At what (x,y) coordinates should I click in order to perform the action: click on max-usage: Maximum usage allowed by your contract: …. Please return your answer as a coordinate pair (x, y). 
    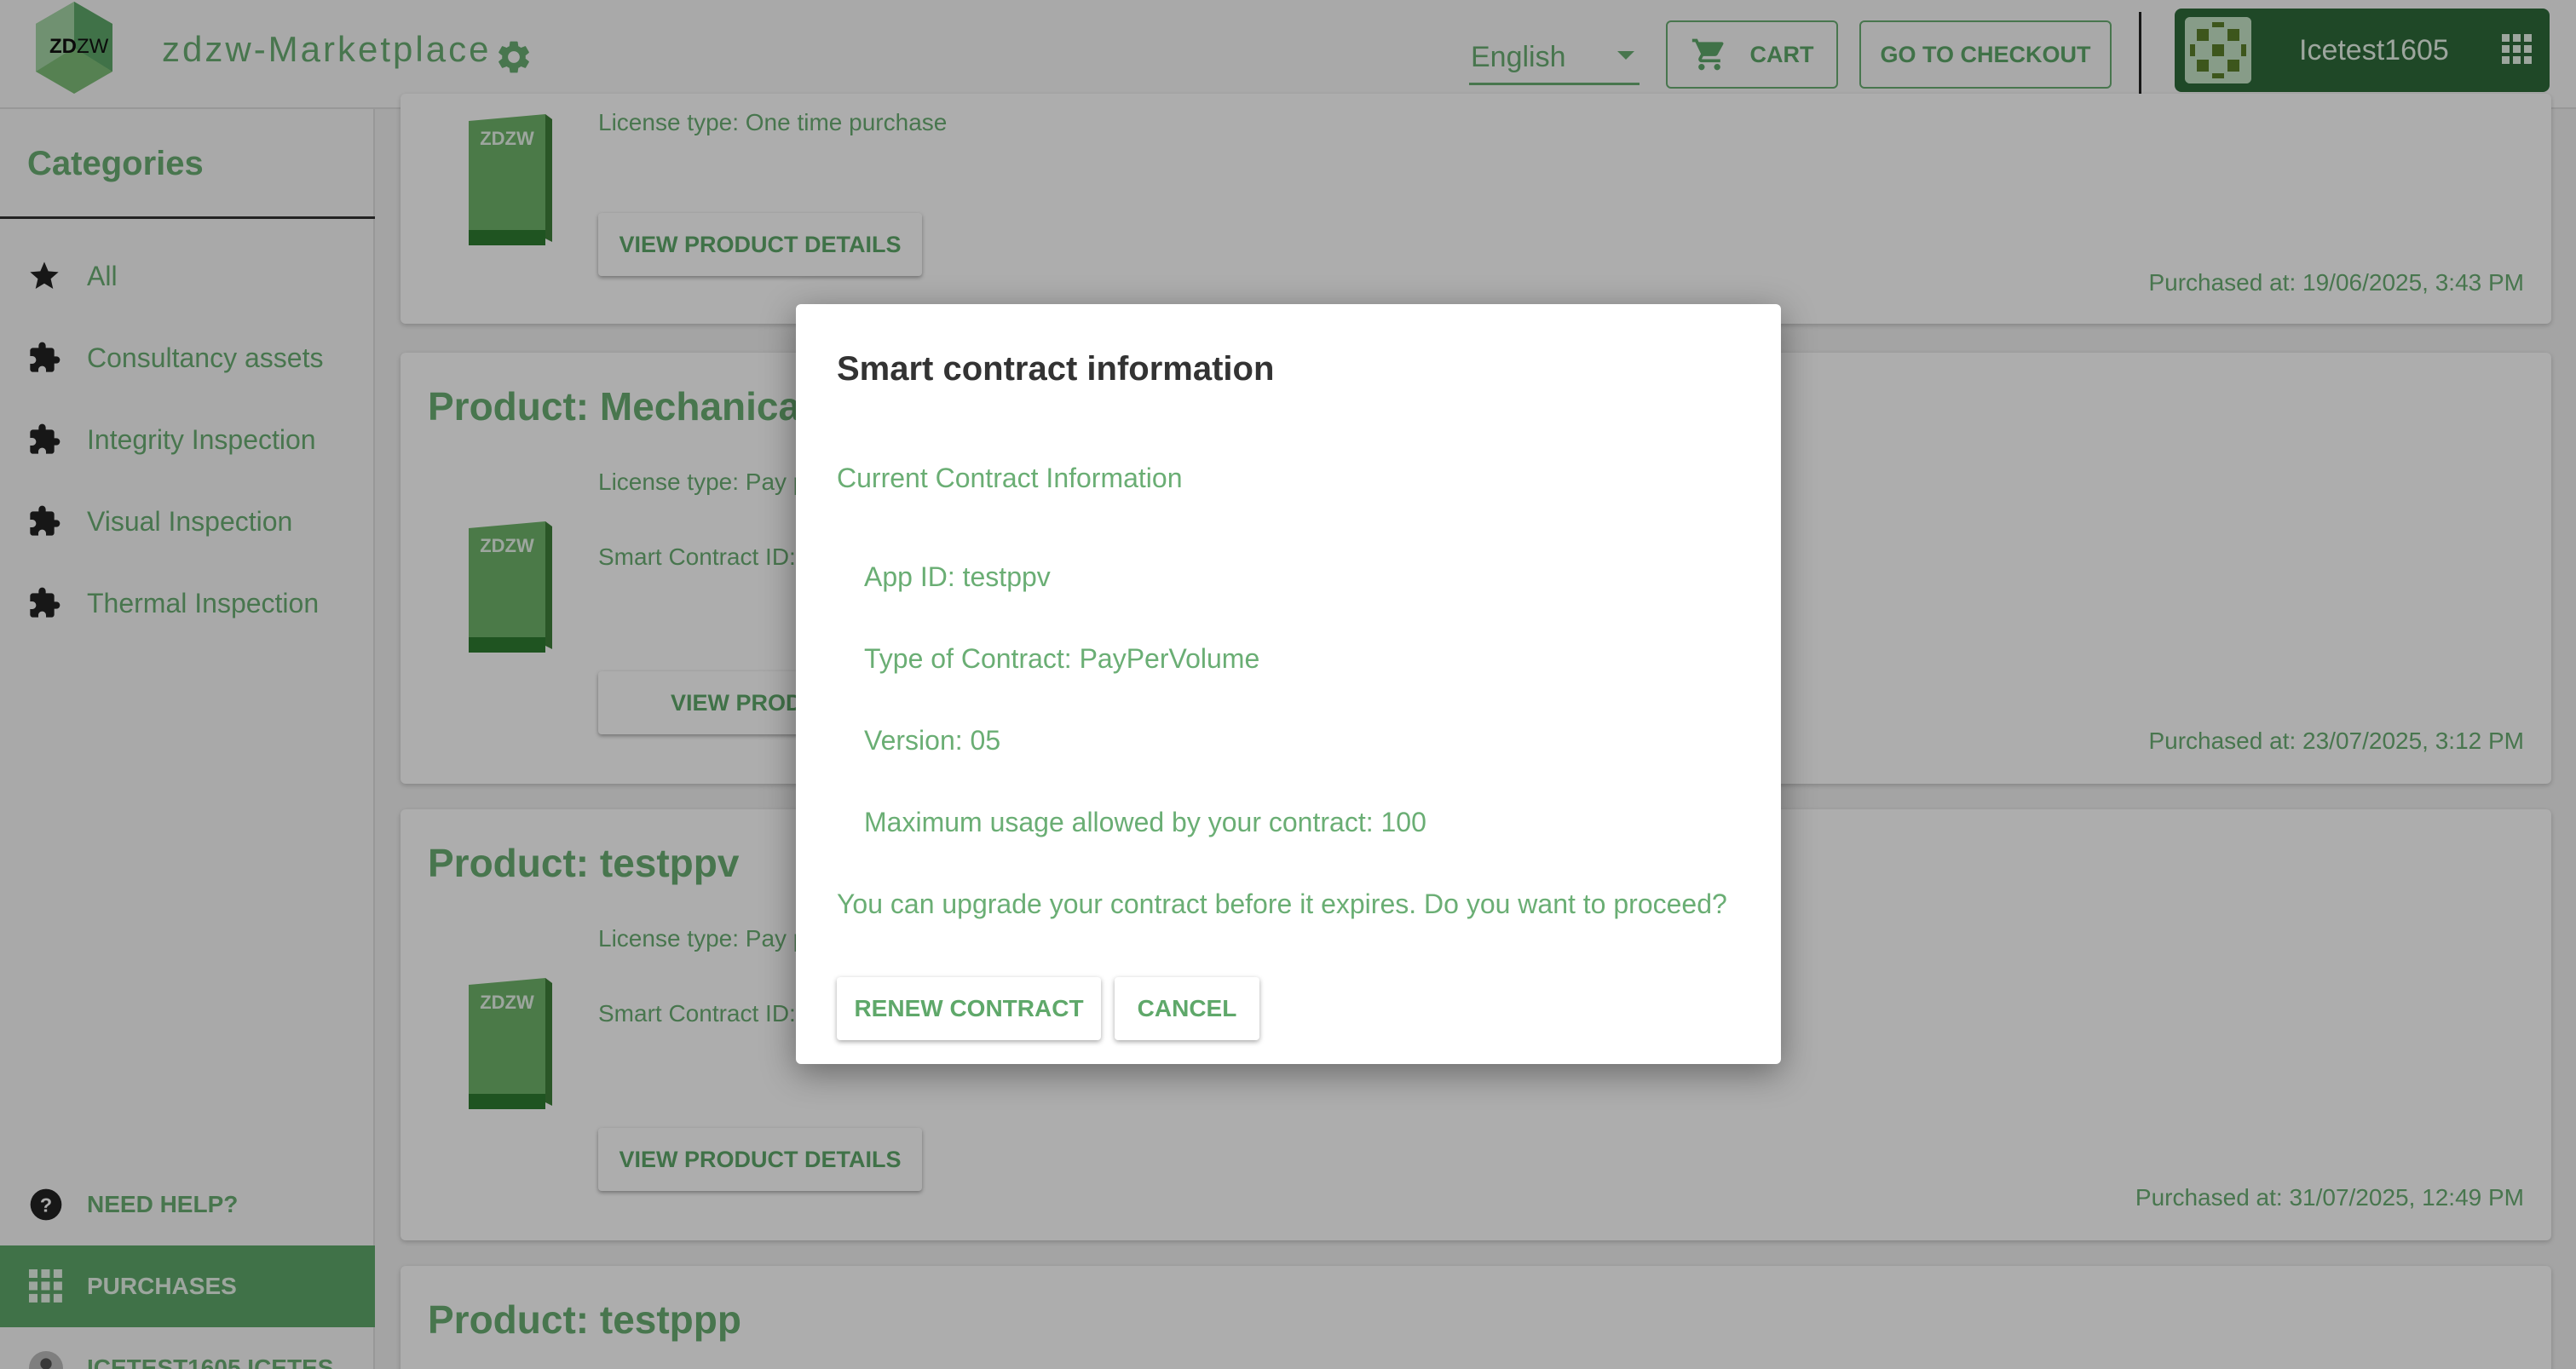
    Looking at the image, I should click on (1145, 822).